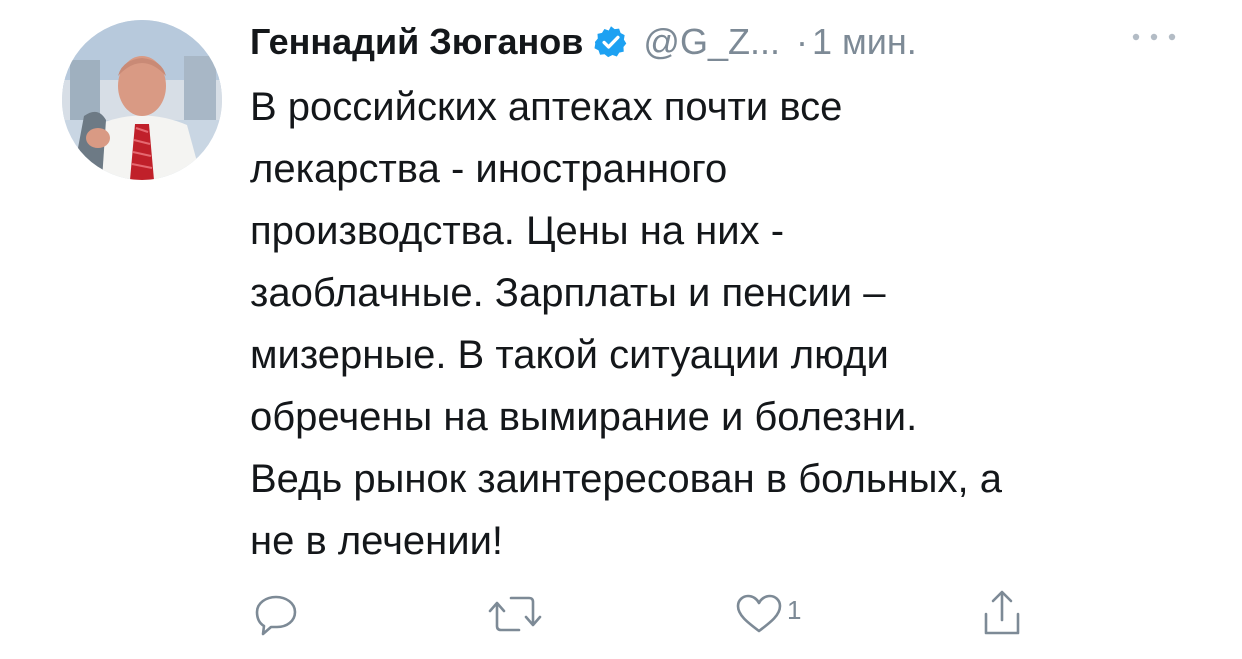  I want to click on tweet-text-line: В российских аптеках почти все, so click(546, 107).